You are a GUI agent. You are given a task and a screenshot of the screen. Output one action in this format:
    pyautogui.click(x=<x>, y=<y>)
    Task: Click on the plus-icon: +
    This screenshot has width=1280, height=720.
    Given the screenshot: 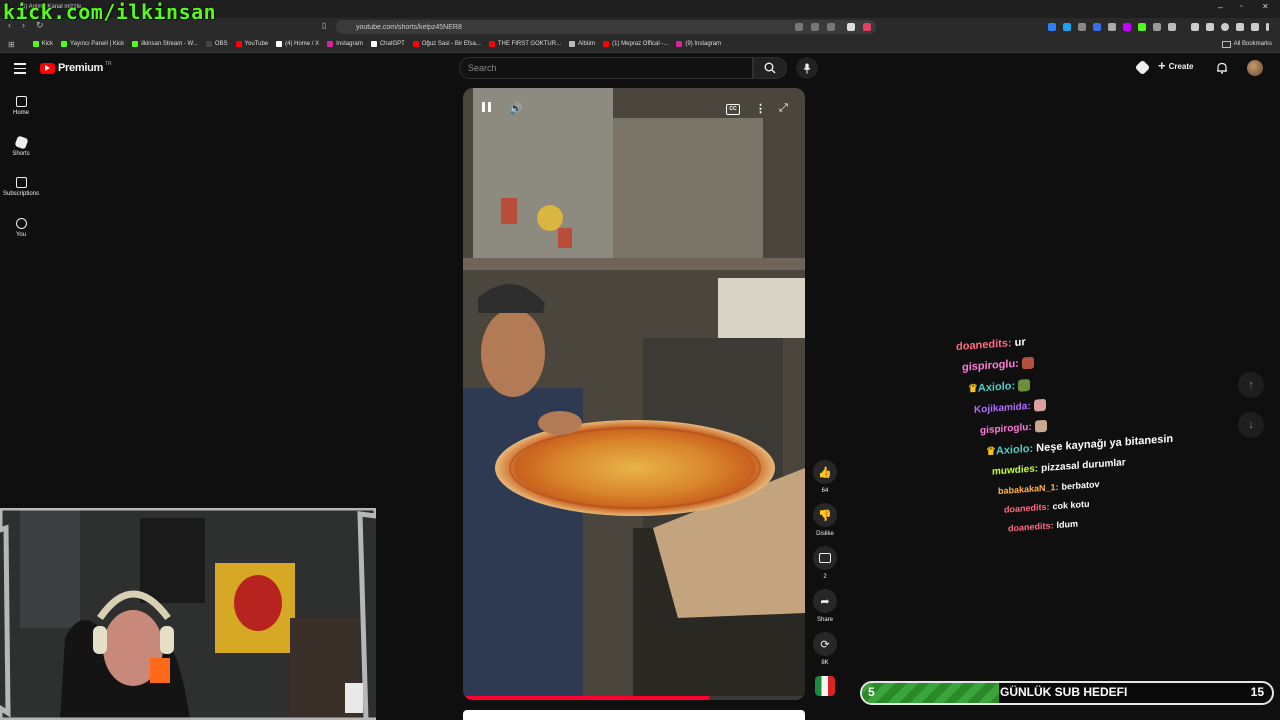 What is the action you would take?
    pyautogui.click(x=1162, y=65)
    